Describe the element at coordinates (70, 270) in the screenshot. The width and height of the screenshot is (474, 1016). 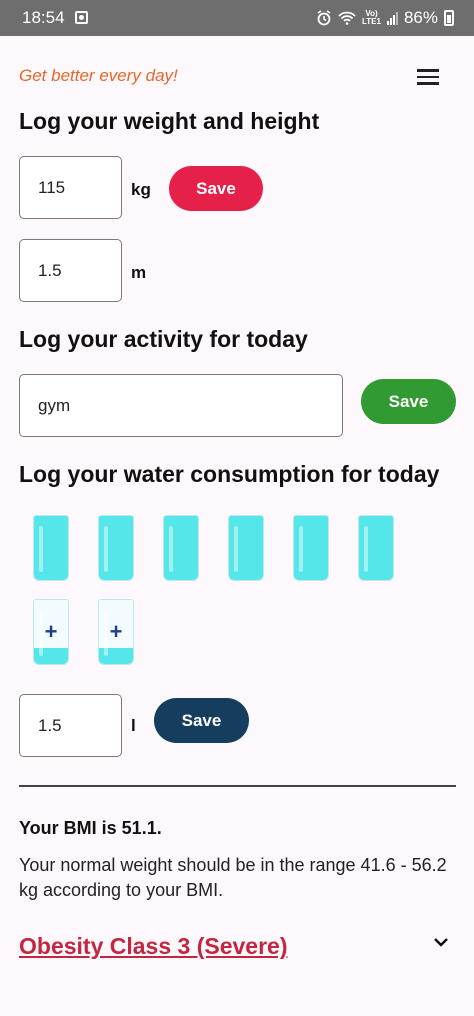
I see `height-input: 1.5` at that location.